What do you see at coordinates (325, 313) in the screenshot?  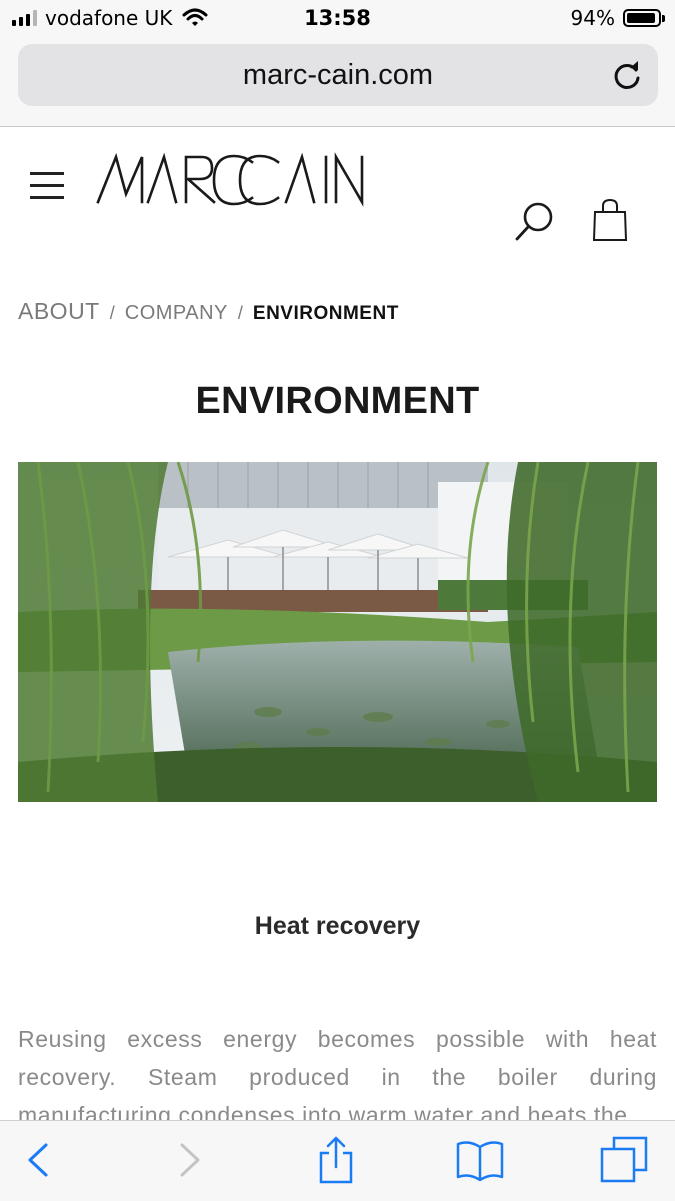 I see `breadcrumb-item-environment: ENVIRONMENT` at bounding box center [325, 313].